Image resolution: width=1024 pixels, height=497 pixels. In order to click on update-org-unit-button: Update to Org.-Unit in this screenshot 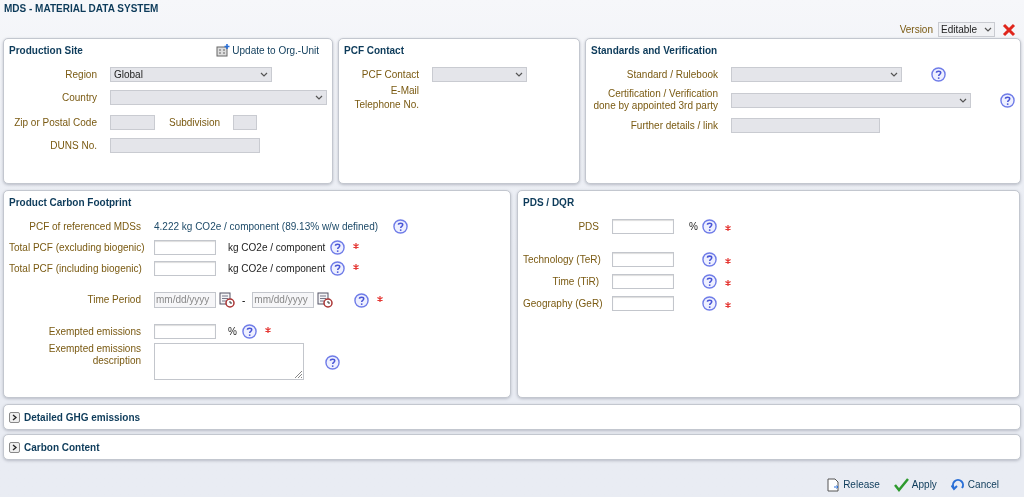, I will do `click(267, 50)`.